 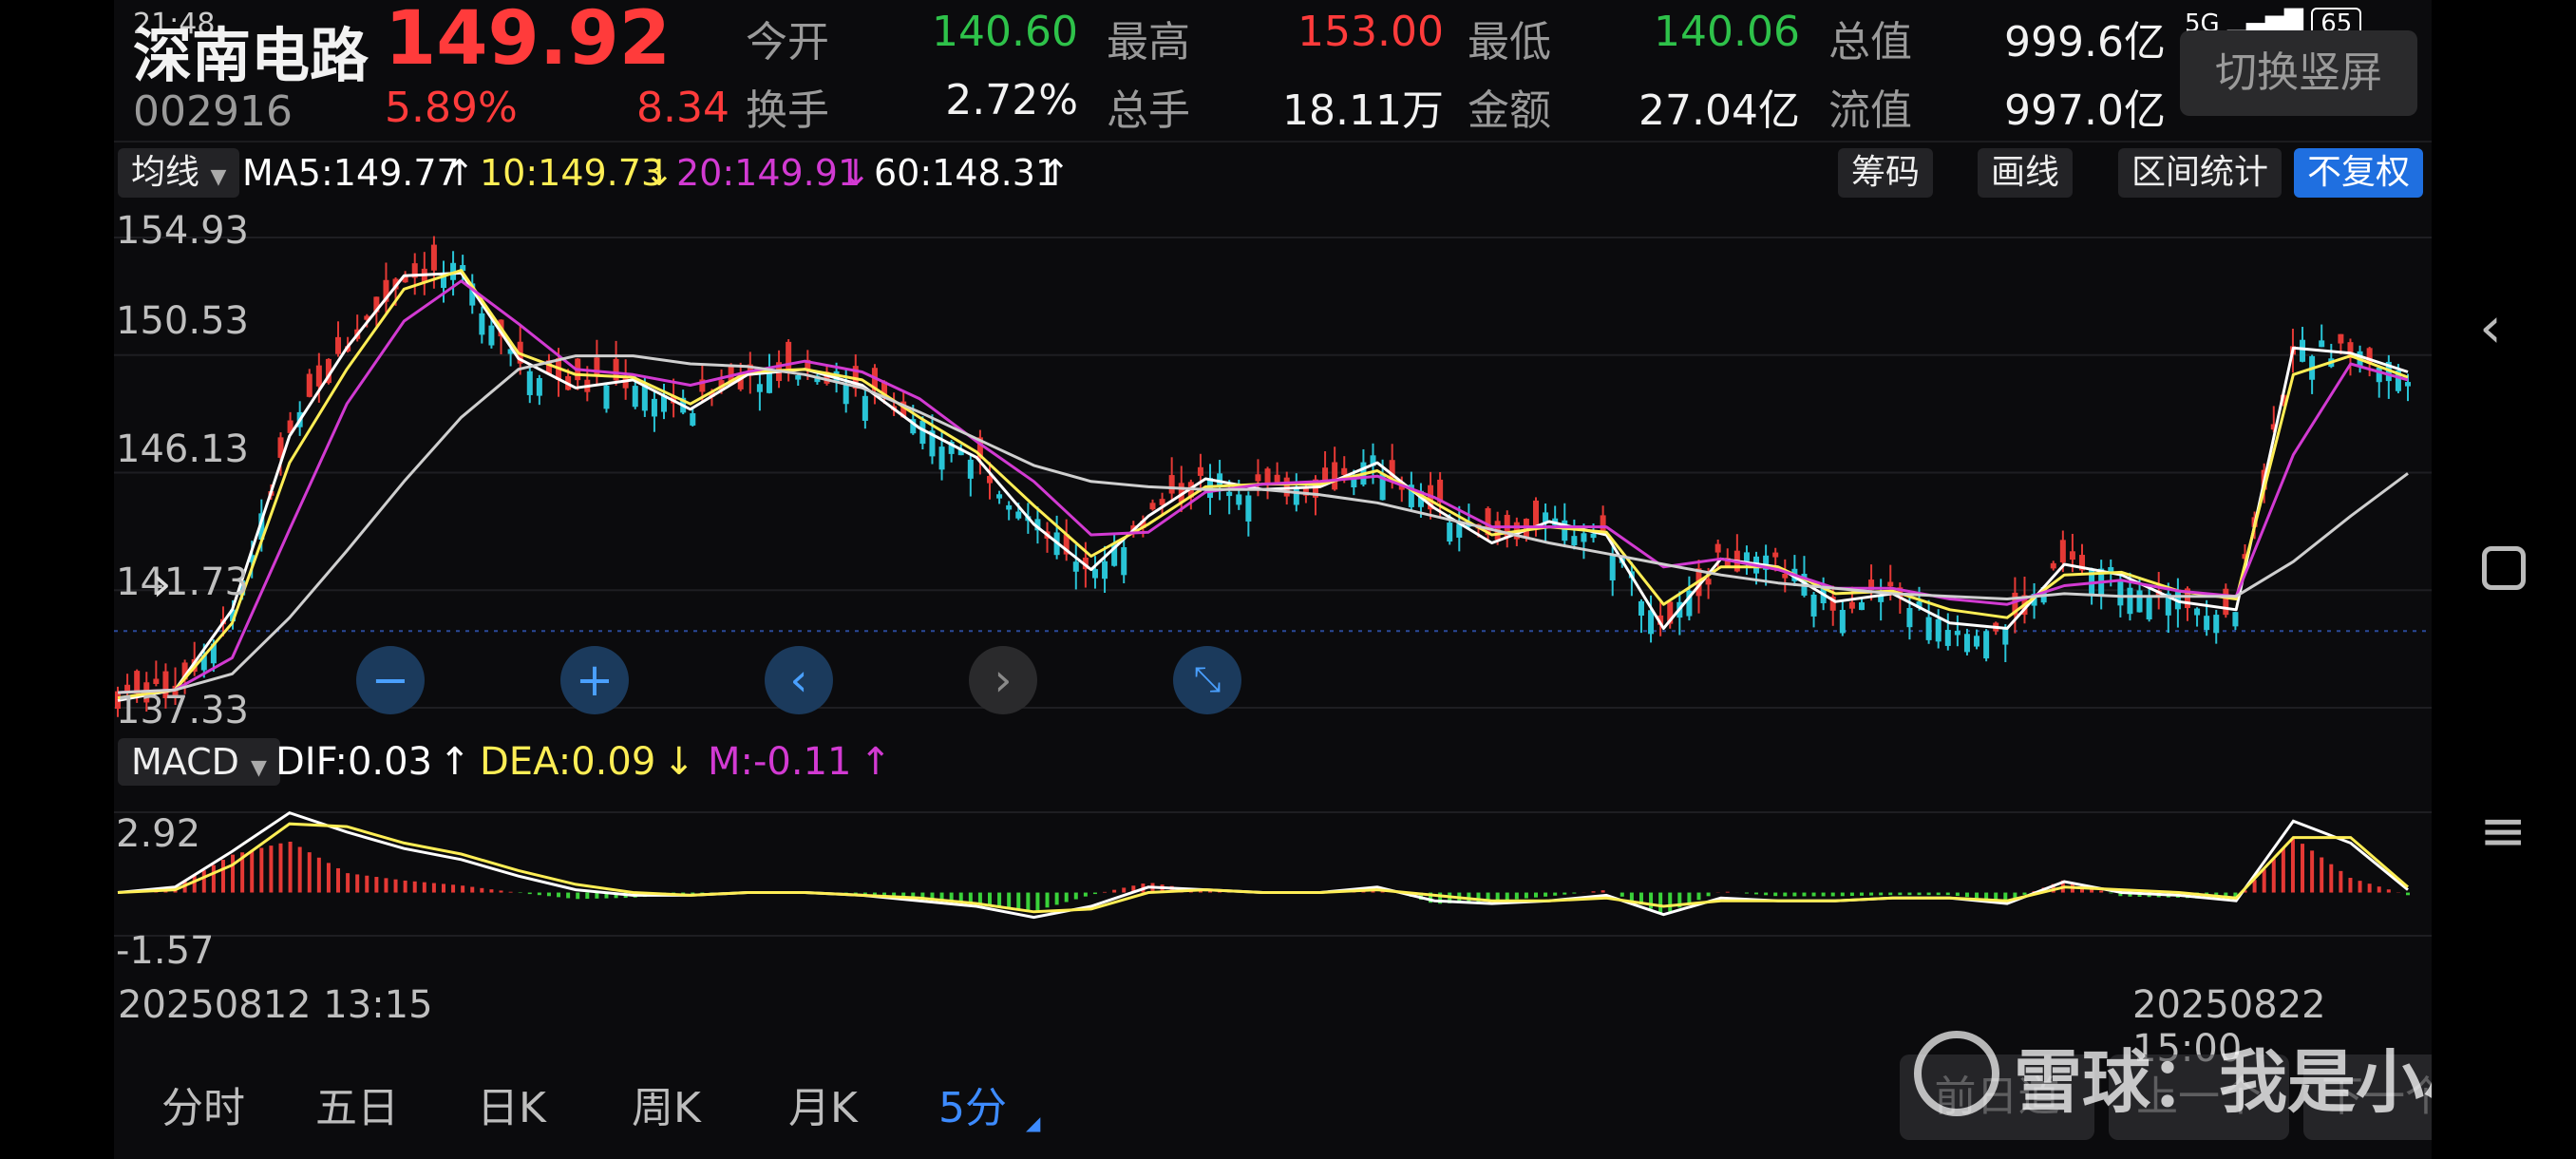 What do you see at coordinates (162, 584) in the screenshot?
I see `expand-left-chevron-icon: ›` at bounding box center [162, 584].